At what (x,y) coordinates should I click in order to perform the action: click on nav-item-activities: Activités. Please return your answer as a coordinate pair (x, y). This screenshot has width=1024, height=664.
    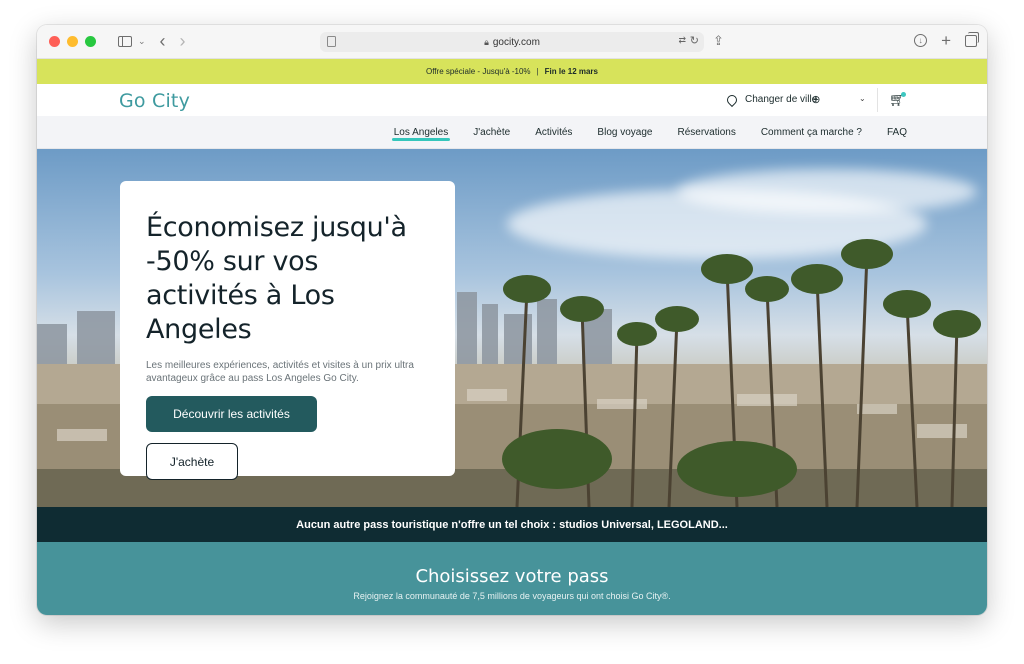
    Looking at the image, I should click on (553, 132).